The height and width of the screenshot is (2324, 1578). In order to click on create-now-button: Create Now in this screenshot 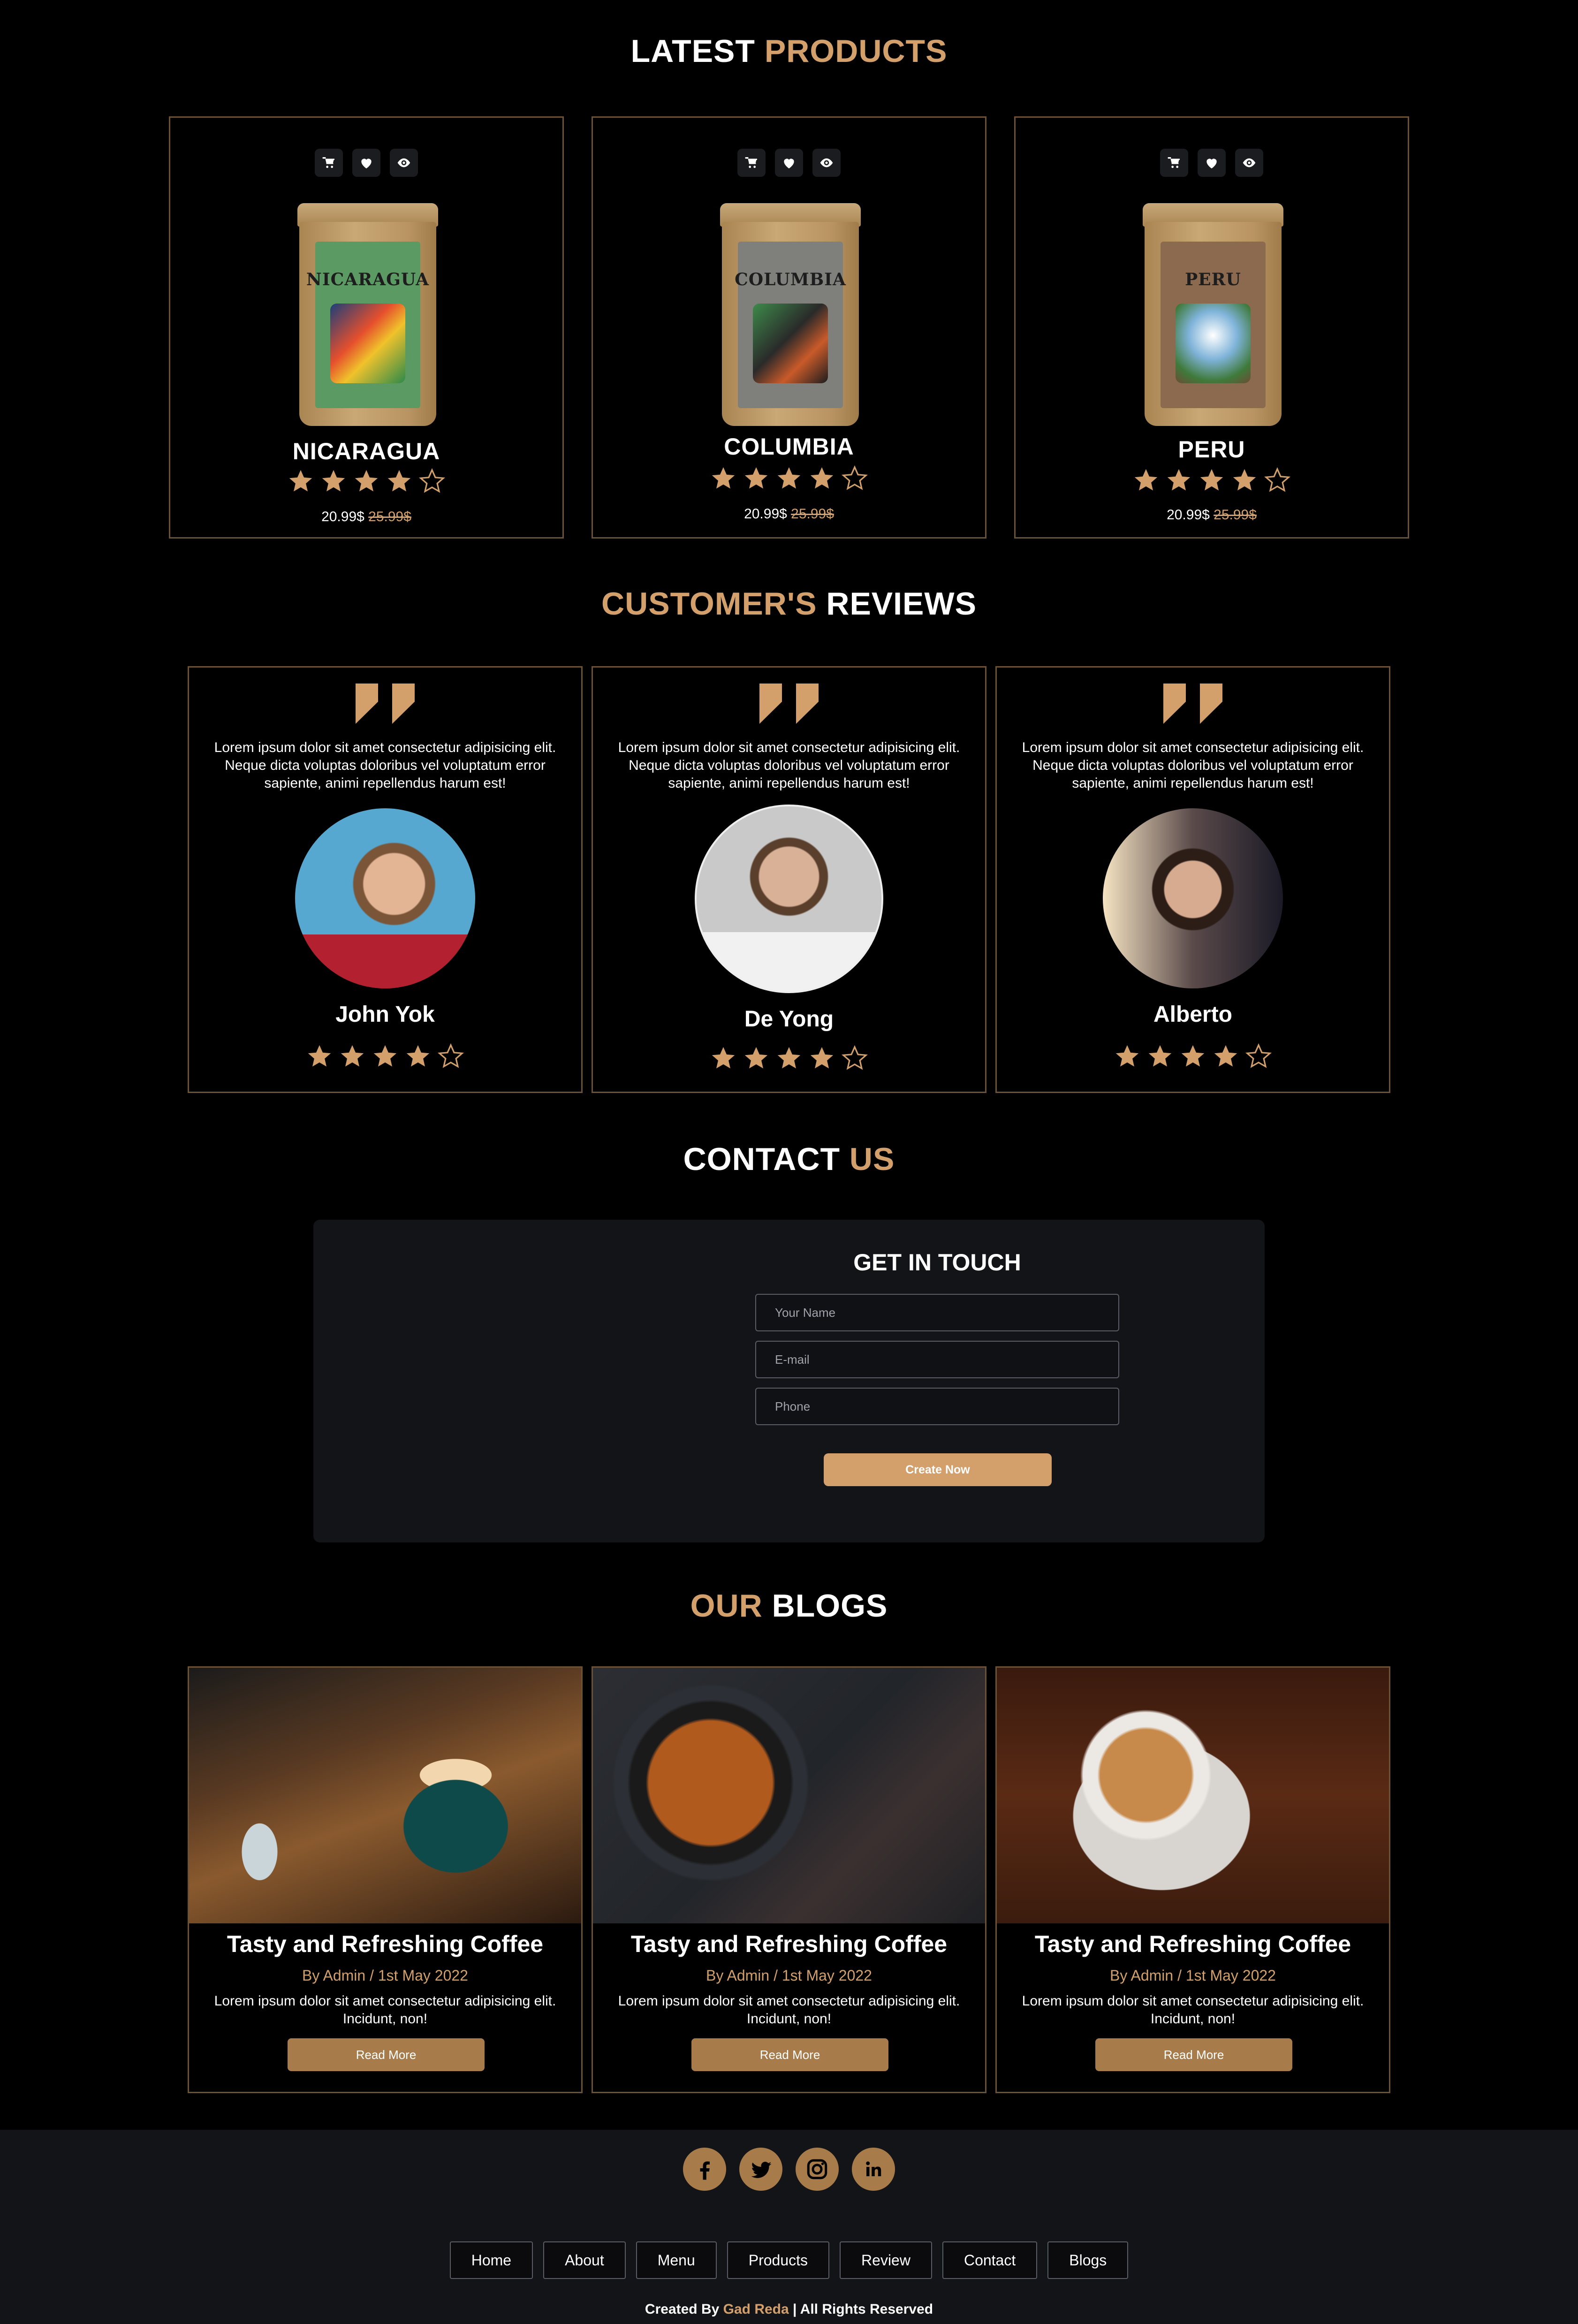, I will do `click(938, 1469)`.